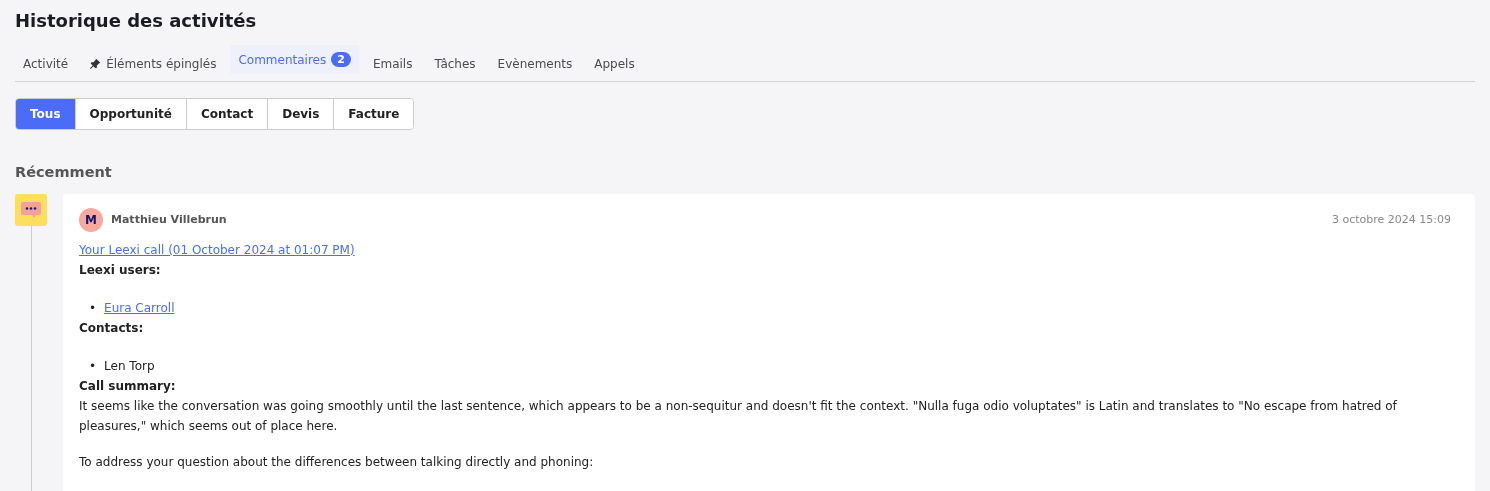 Image resolution: width=1490 pixels, height=491 pixels. Describe the element at coordinates (341, 59) in the screenshot. I see `count-badge: 2` at that location.